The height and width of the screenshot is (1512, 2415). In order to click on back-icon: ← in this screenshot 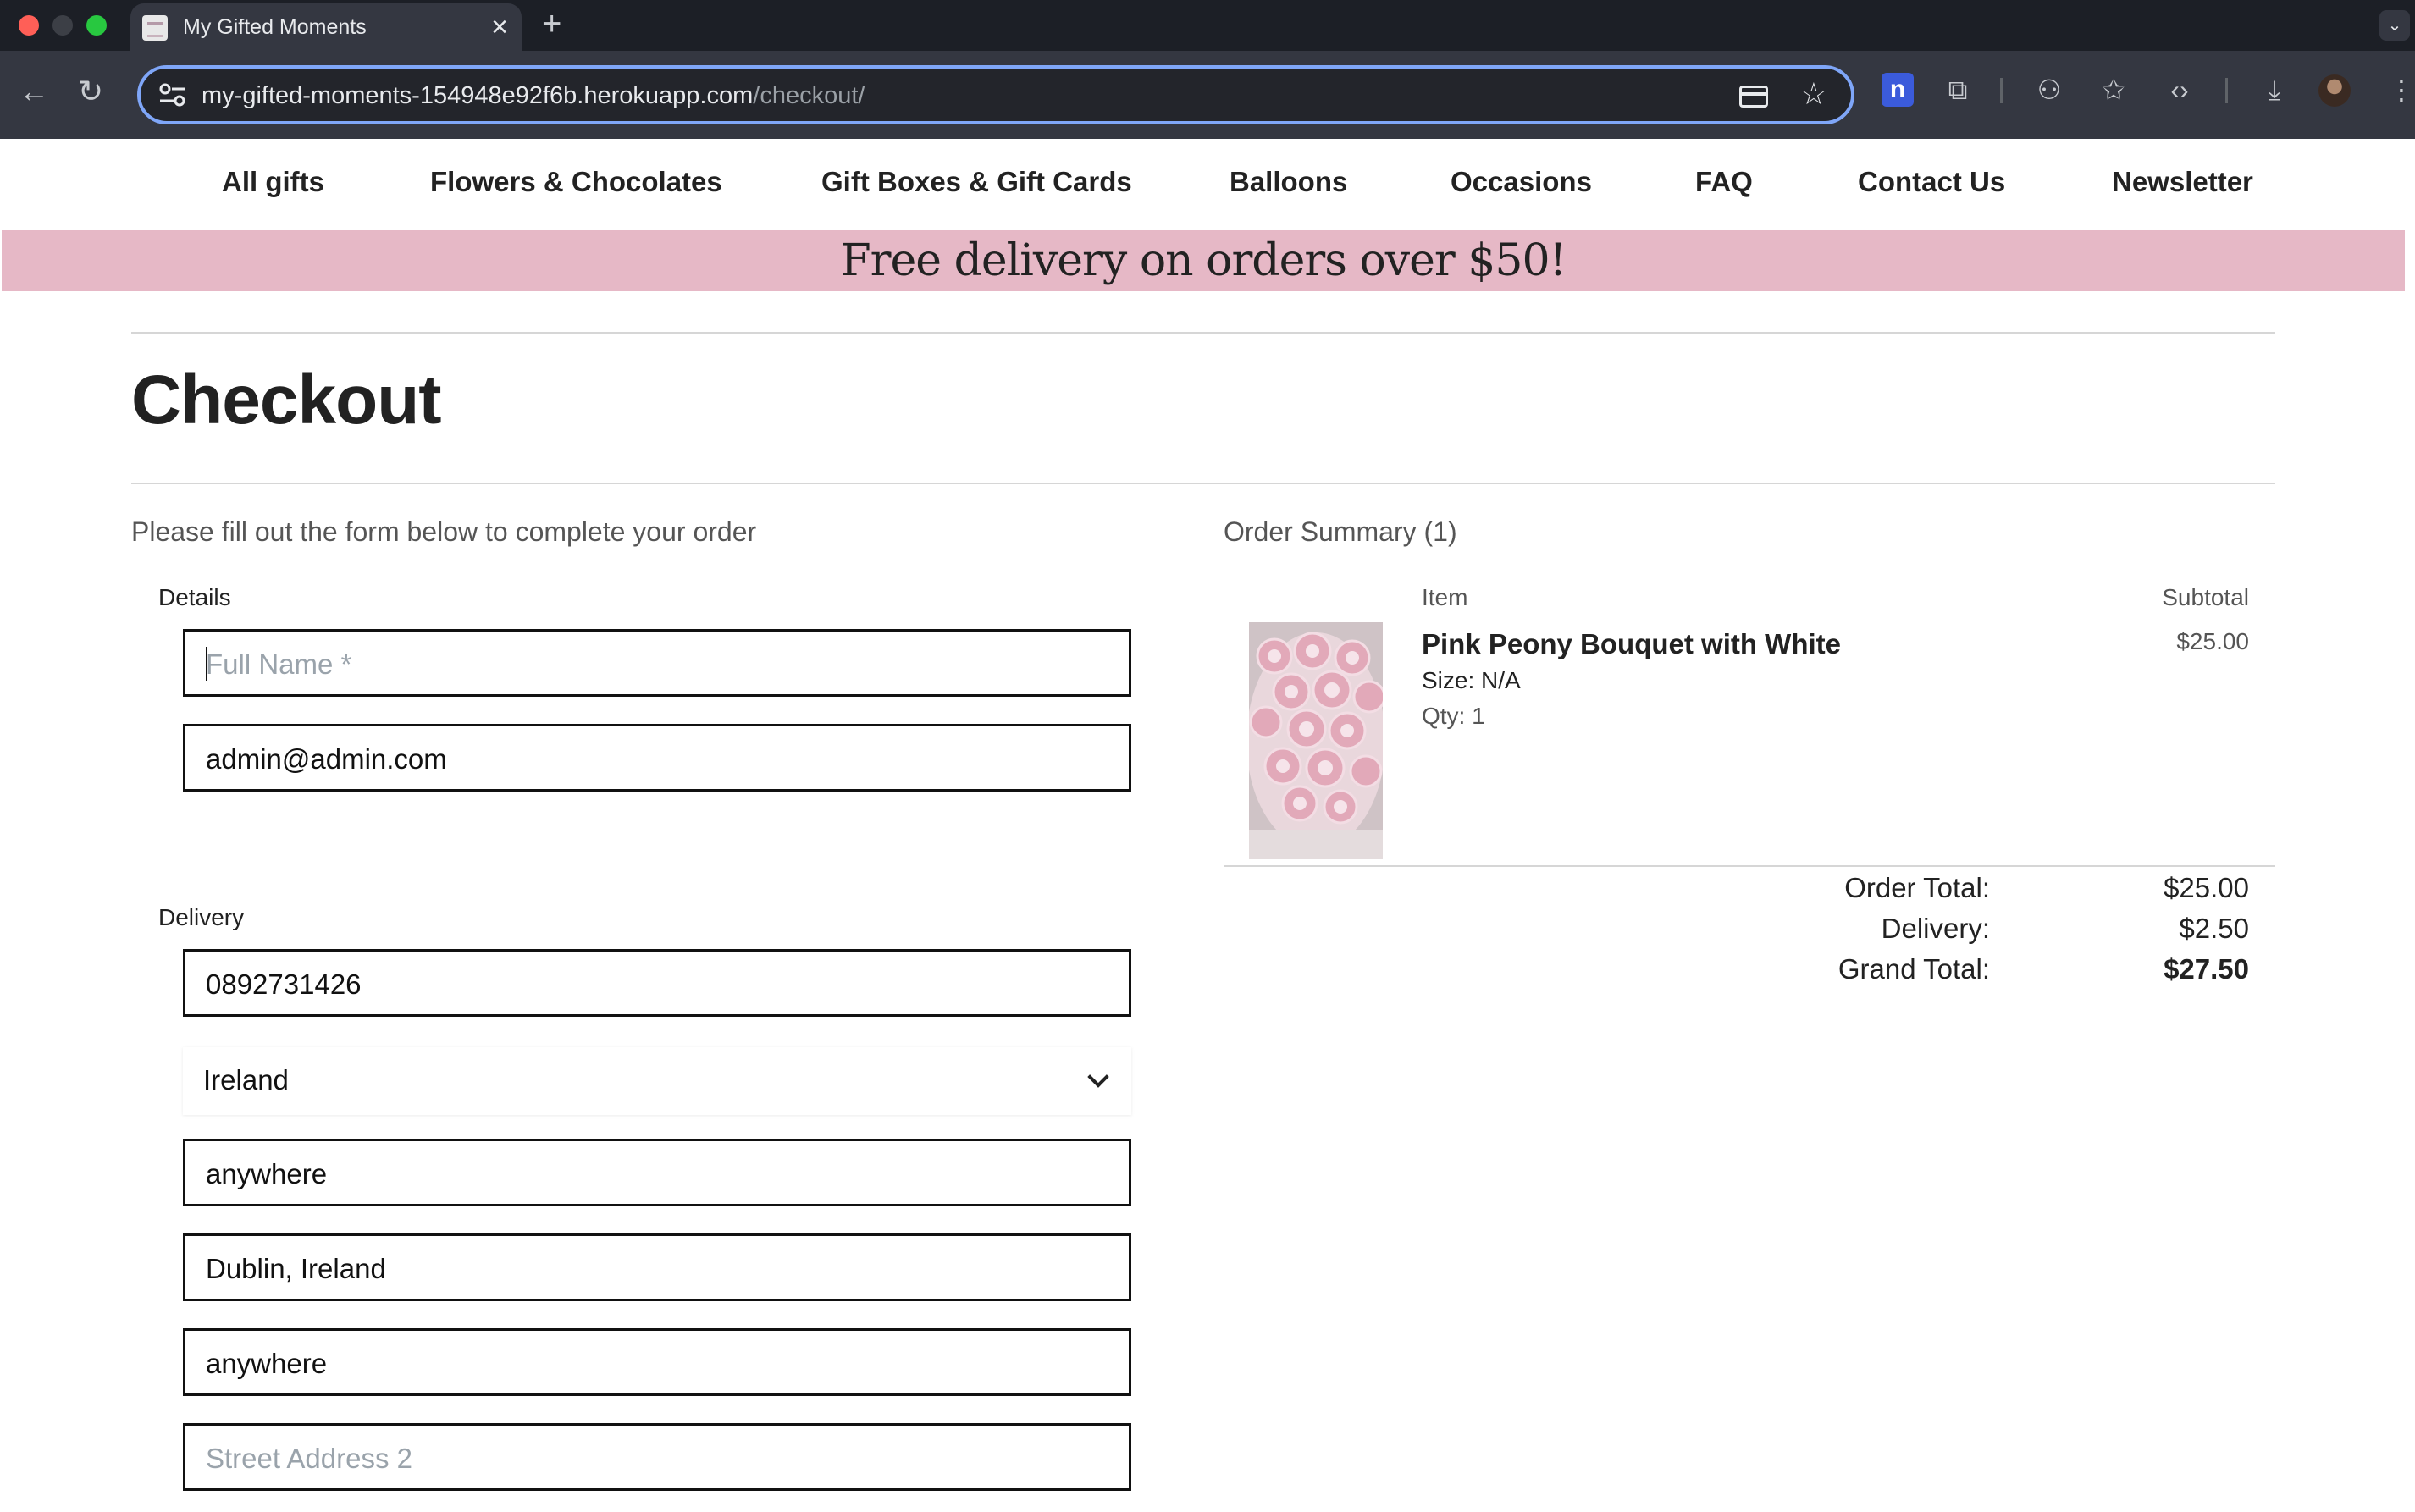, I will do `click(34, 91)`.